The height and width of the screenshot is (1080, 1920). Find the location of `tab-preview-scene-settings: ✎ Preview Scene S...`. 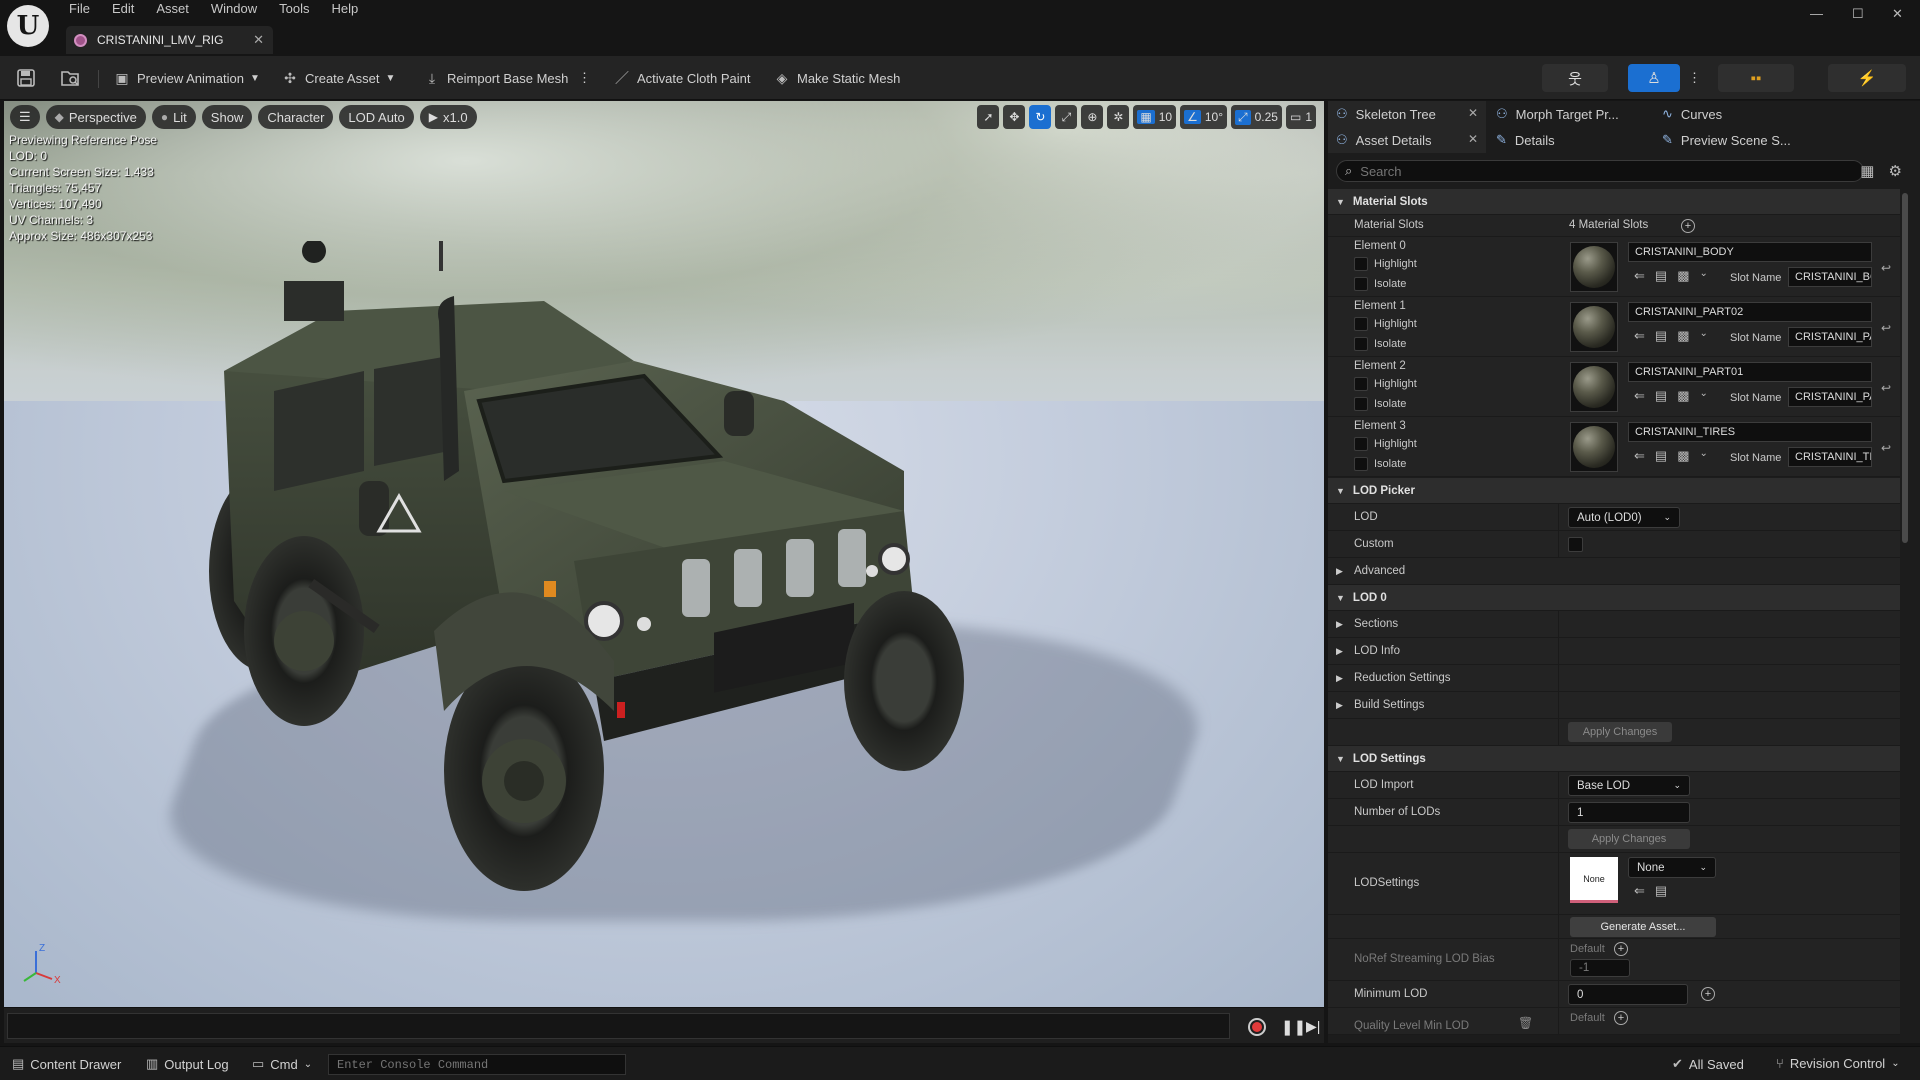

tab-preview-scene-settings: ✎ Preview Scene S... is located at coordinates (1724, 140).